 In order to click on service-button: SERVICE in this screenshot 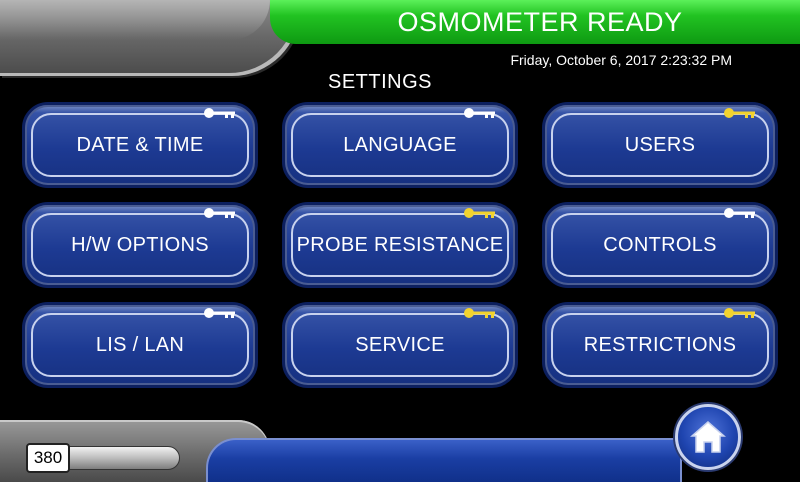, I will do `click(400, 345)`.